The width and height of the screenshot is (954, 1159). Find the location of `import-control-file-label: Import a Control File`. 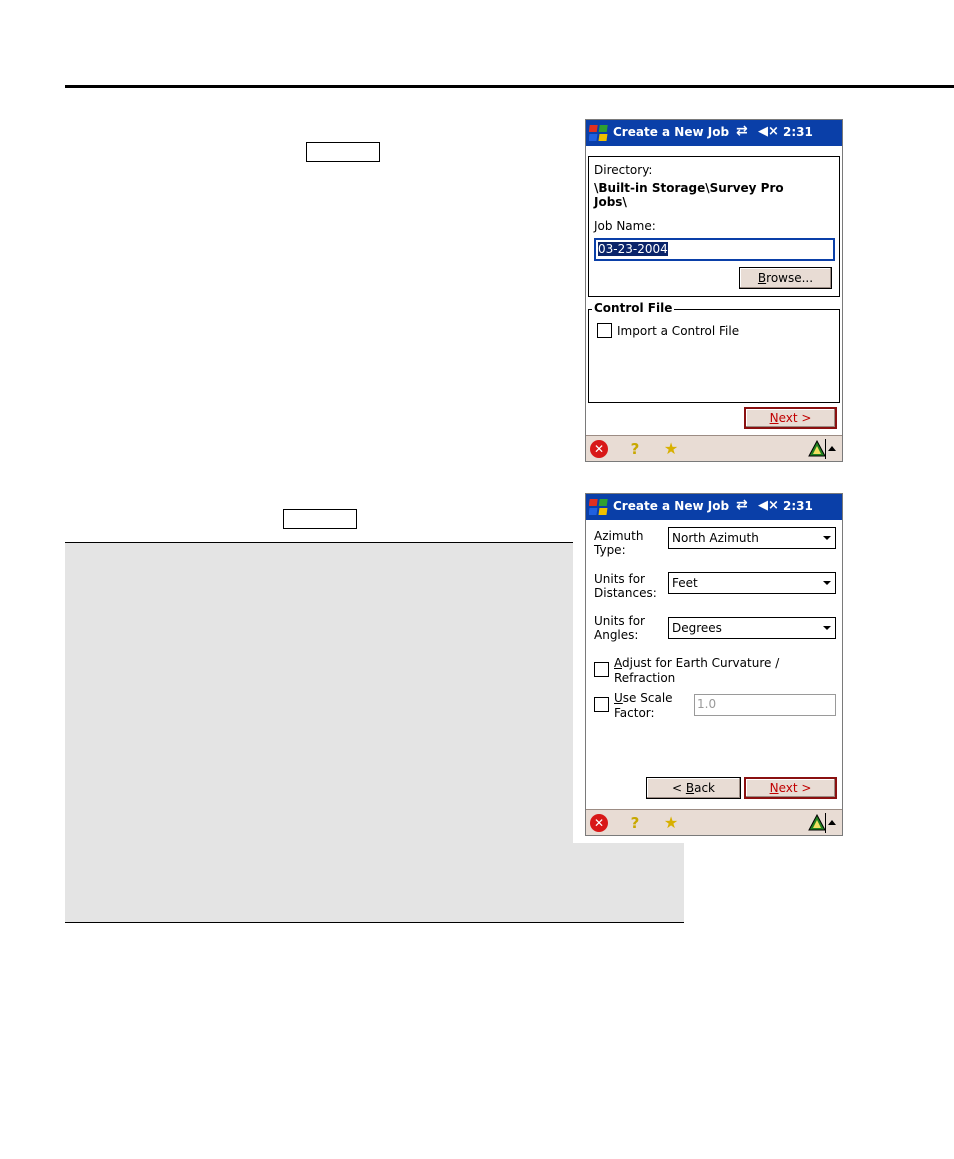

import-control-file-label: Import a Control File is located at coordinates (678, 331).